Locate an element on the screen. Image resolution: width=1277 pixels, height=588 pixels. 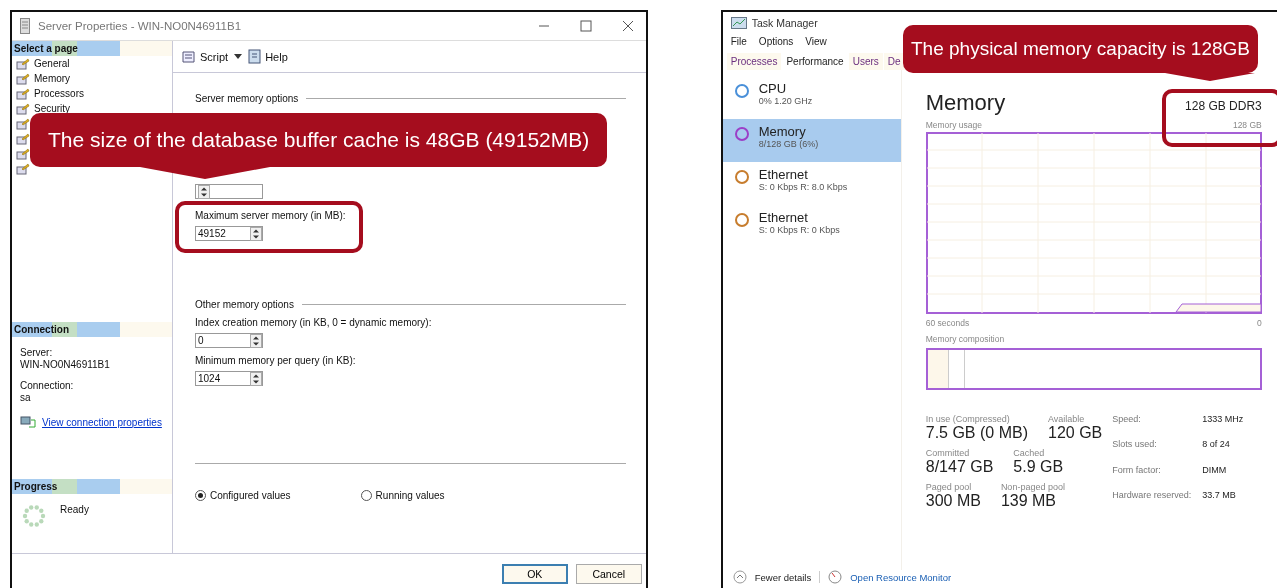
radio-label: Configured values is located at coordinates (250, 495).